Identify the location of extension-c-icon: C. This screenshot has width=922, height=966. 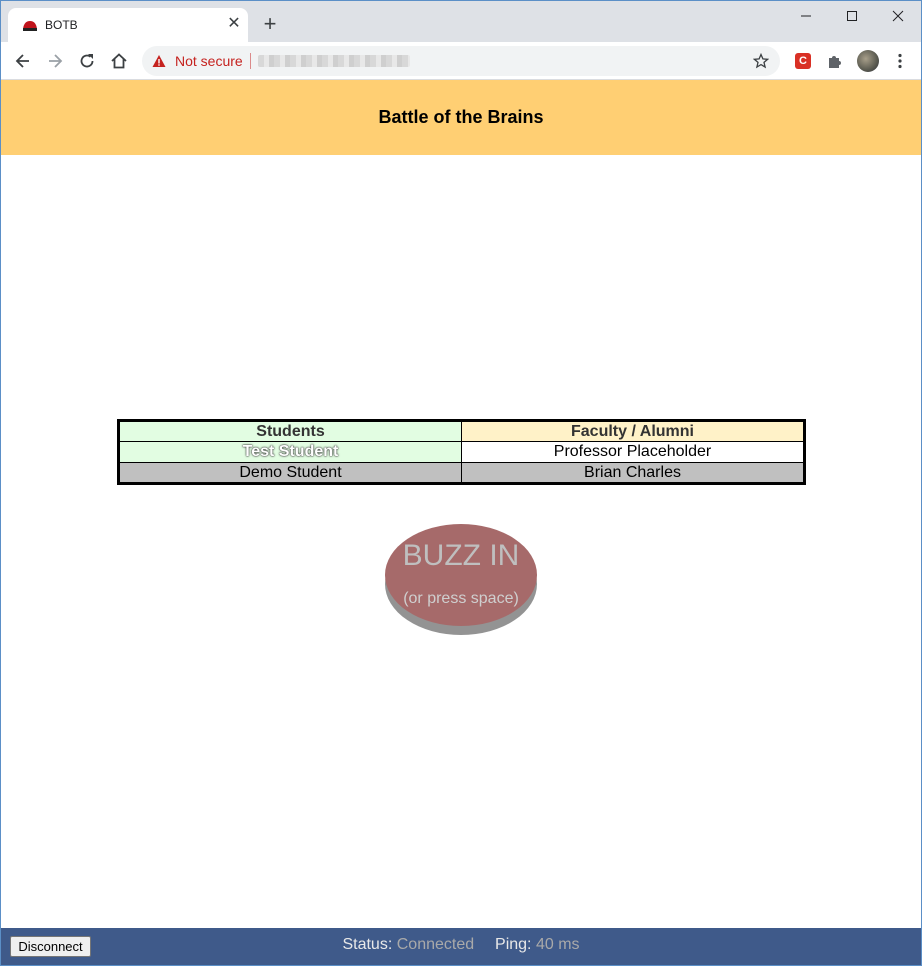
(803, 61).